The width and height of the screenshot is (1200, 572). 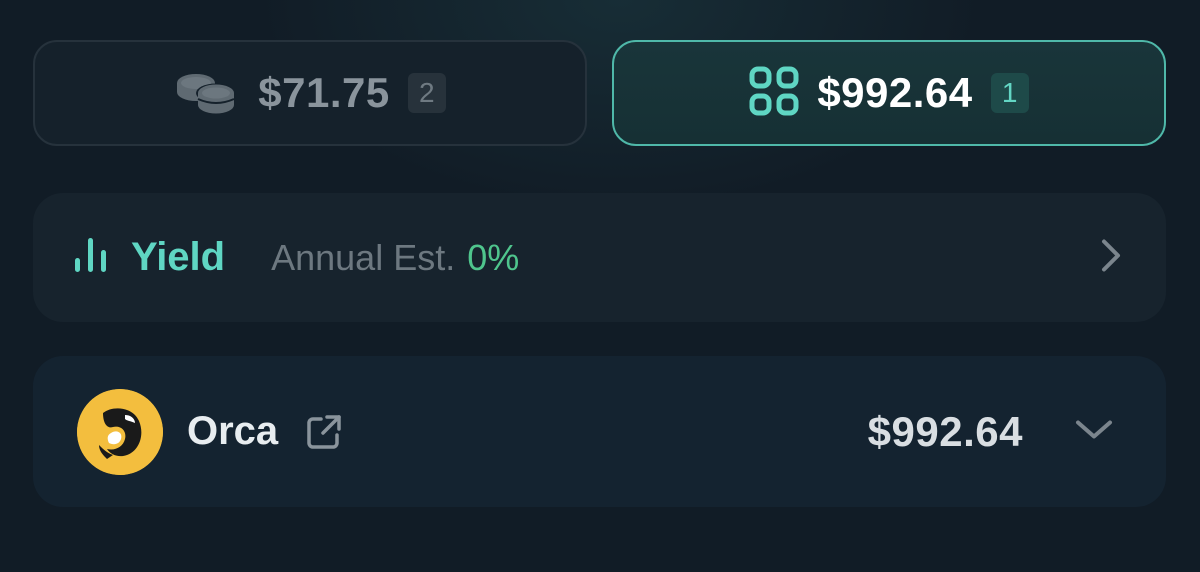 What do you see at coordinates (178, 257) in the screenshot?
I see `yield-title: Yield` at bounding box center [178, 257].